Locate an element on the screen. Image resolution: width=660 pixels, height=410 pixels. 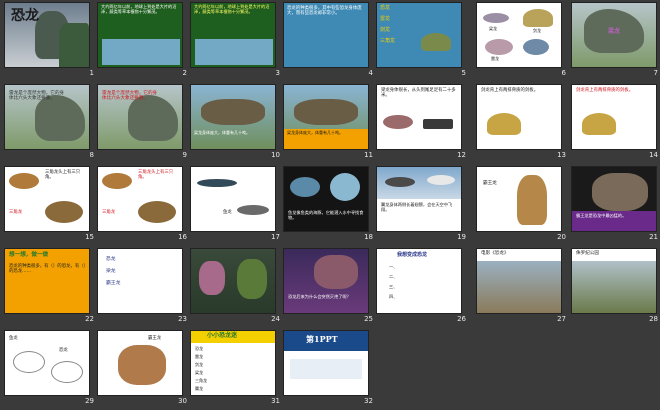
skeleton-icon is located at coordinates (67, 372).